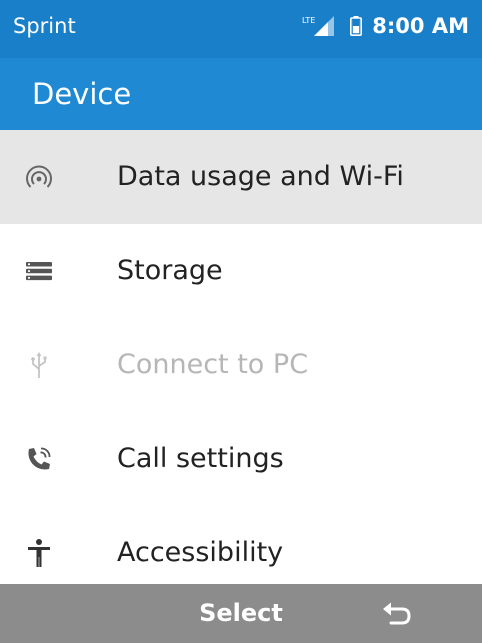  Describe the element at coordinates (39, 271) in the screenshot. I see `storage-icon` at that location.